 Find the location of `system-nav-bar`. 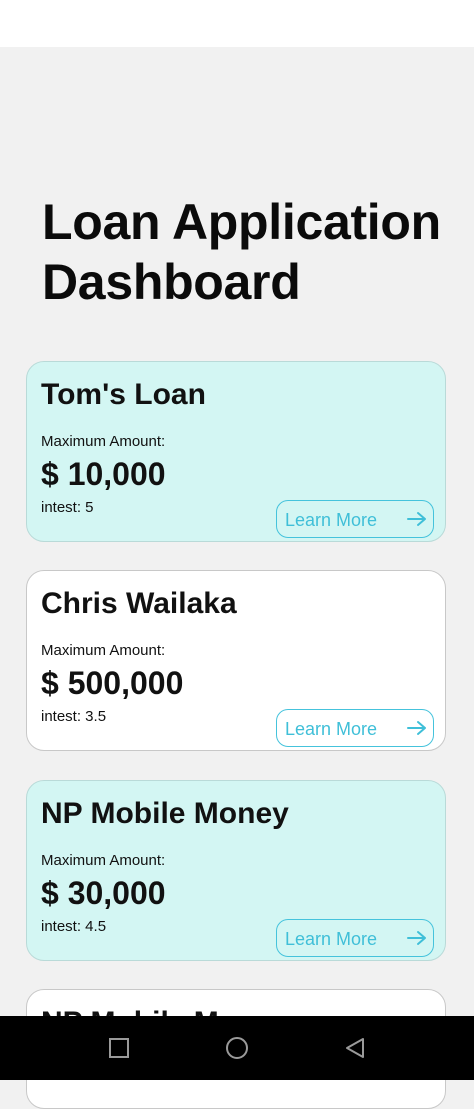

system-nav-bar is located at coordinates (237, 1048).